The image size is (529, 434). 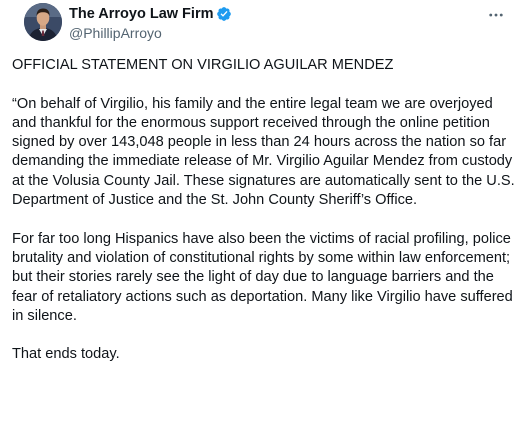 What do you see at coordinates (141, 14) in the screenshot?
I see `author-display-name: The Arroyo Law Firm` at bounding box center [141, 14].